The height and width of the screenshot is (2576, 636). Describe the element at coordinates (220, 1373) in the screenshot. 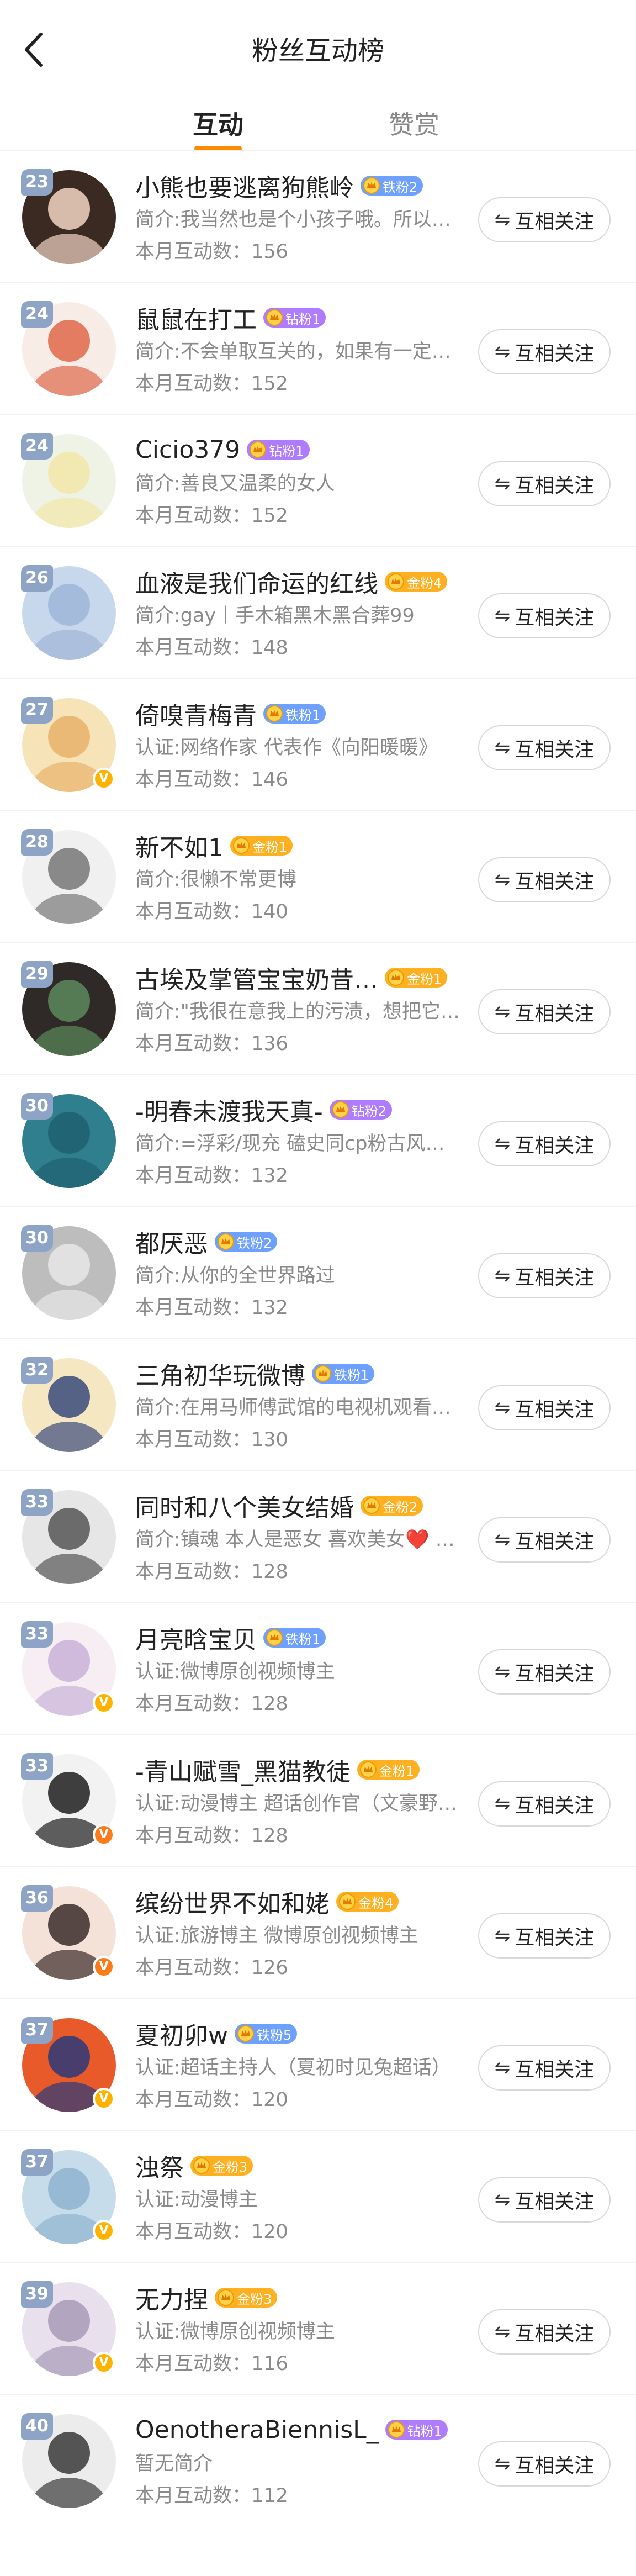

I see `user-name: 三角初华玩微博` at that location.